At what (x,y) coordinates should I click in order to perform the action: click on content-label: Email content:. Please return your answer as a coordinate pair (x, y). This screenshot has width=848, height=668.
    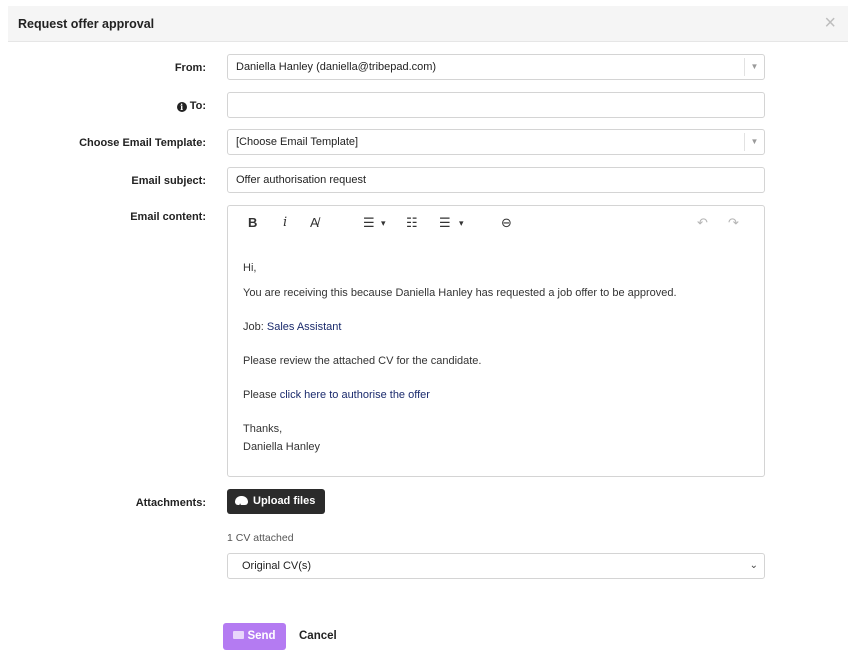
    Looking at the image, I should click on (168, 217).